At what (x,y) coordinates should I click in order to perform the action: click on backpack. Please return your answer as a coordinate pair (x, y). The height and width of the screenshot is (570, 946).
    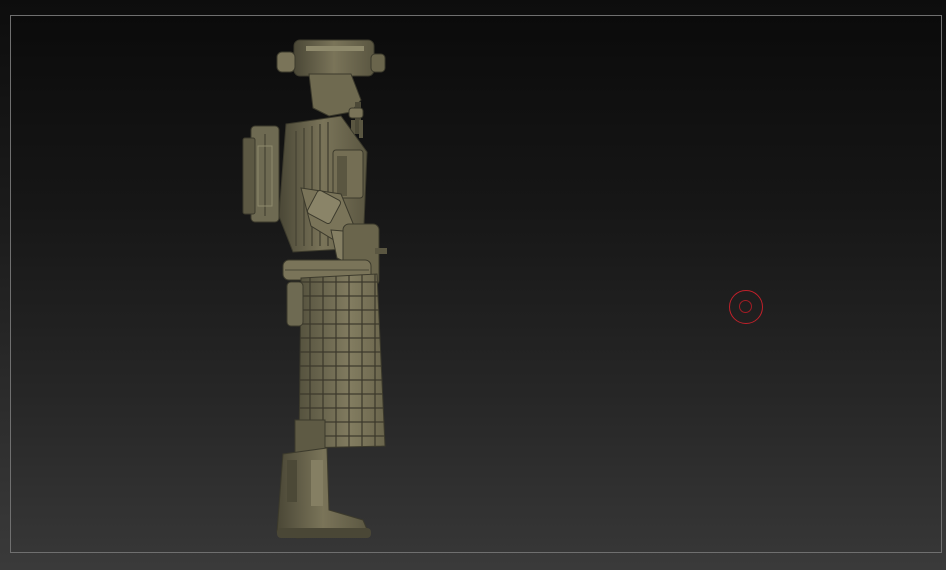
    Looking at the image, I should click on (261, 174).